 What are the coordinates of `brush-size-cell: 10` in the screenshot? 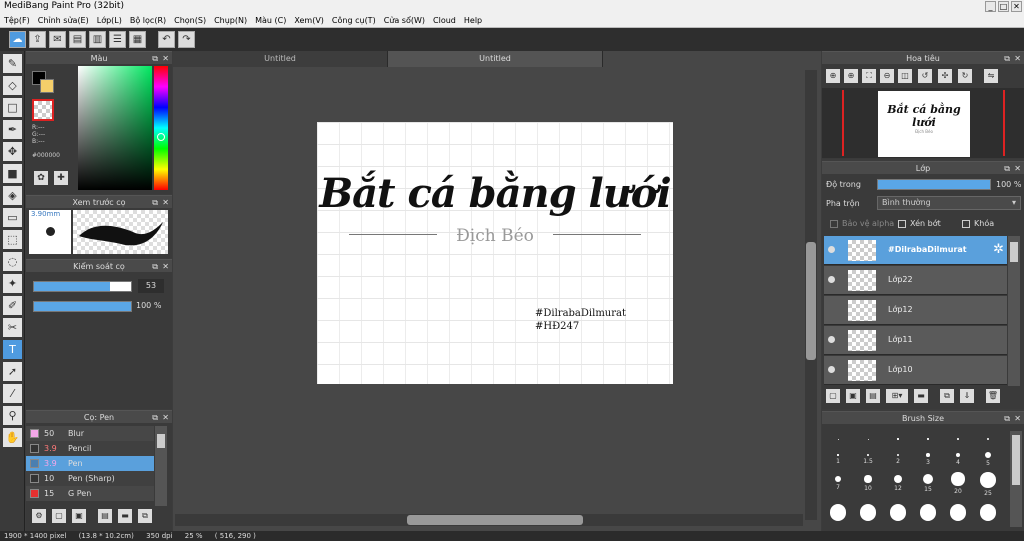 It's located at (868, 485).